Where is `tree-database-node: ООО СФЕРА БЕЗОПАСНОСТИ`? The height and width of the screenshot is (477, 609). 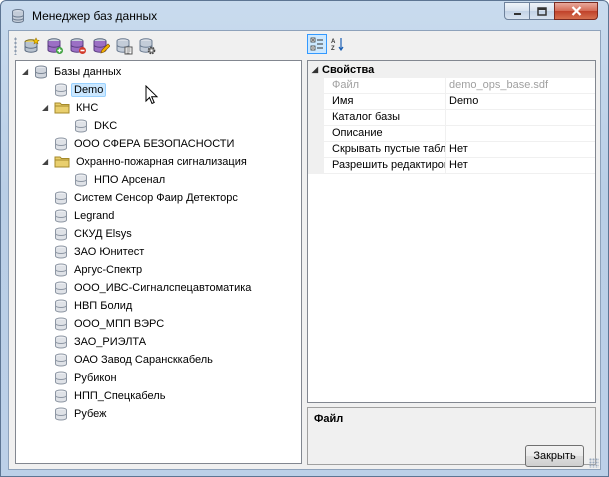
tree-database-node: ООО СФЕРА БЕЗОПАСНОСТИ is located at coordinates (145, 144).